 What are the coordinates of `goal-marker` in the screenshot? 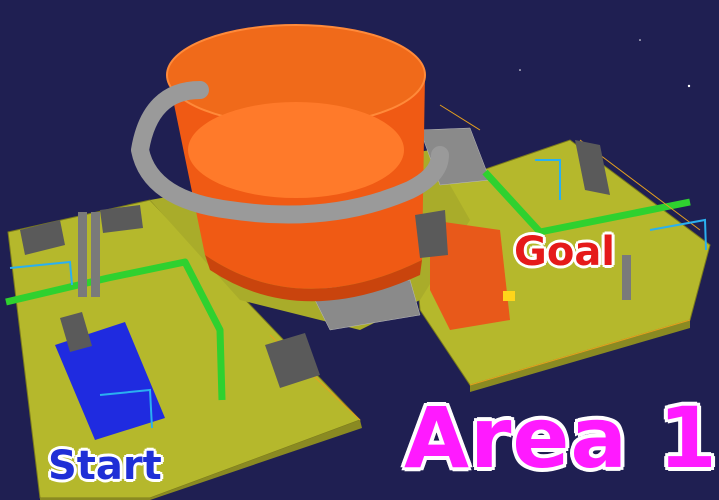 It's located at (509, 296).